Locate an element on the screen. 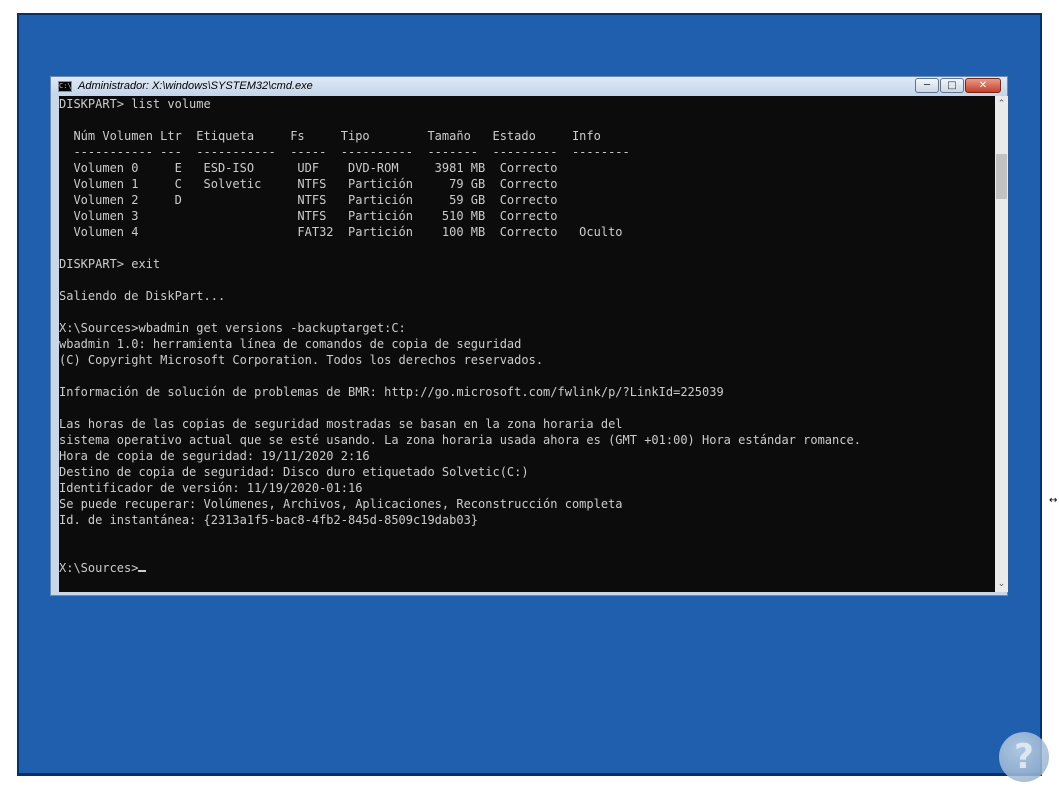 This screenshot has width=1059, height=790. maximize-button: □ is located at coordinates (952, 85).